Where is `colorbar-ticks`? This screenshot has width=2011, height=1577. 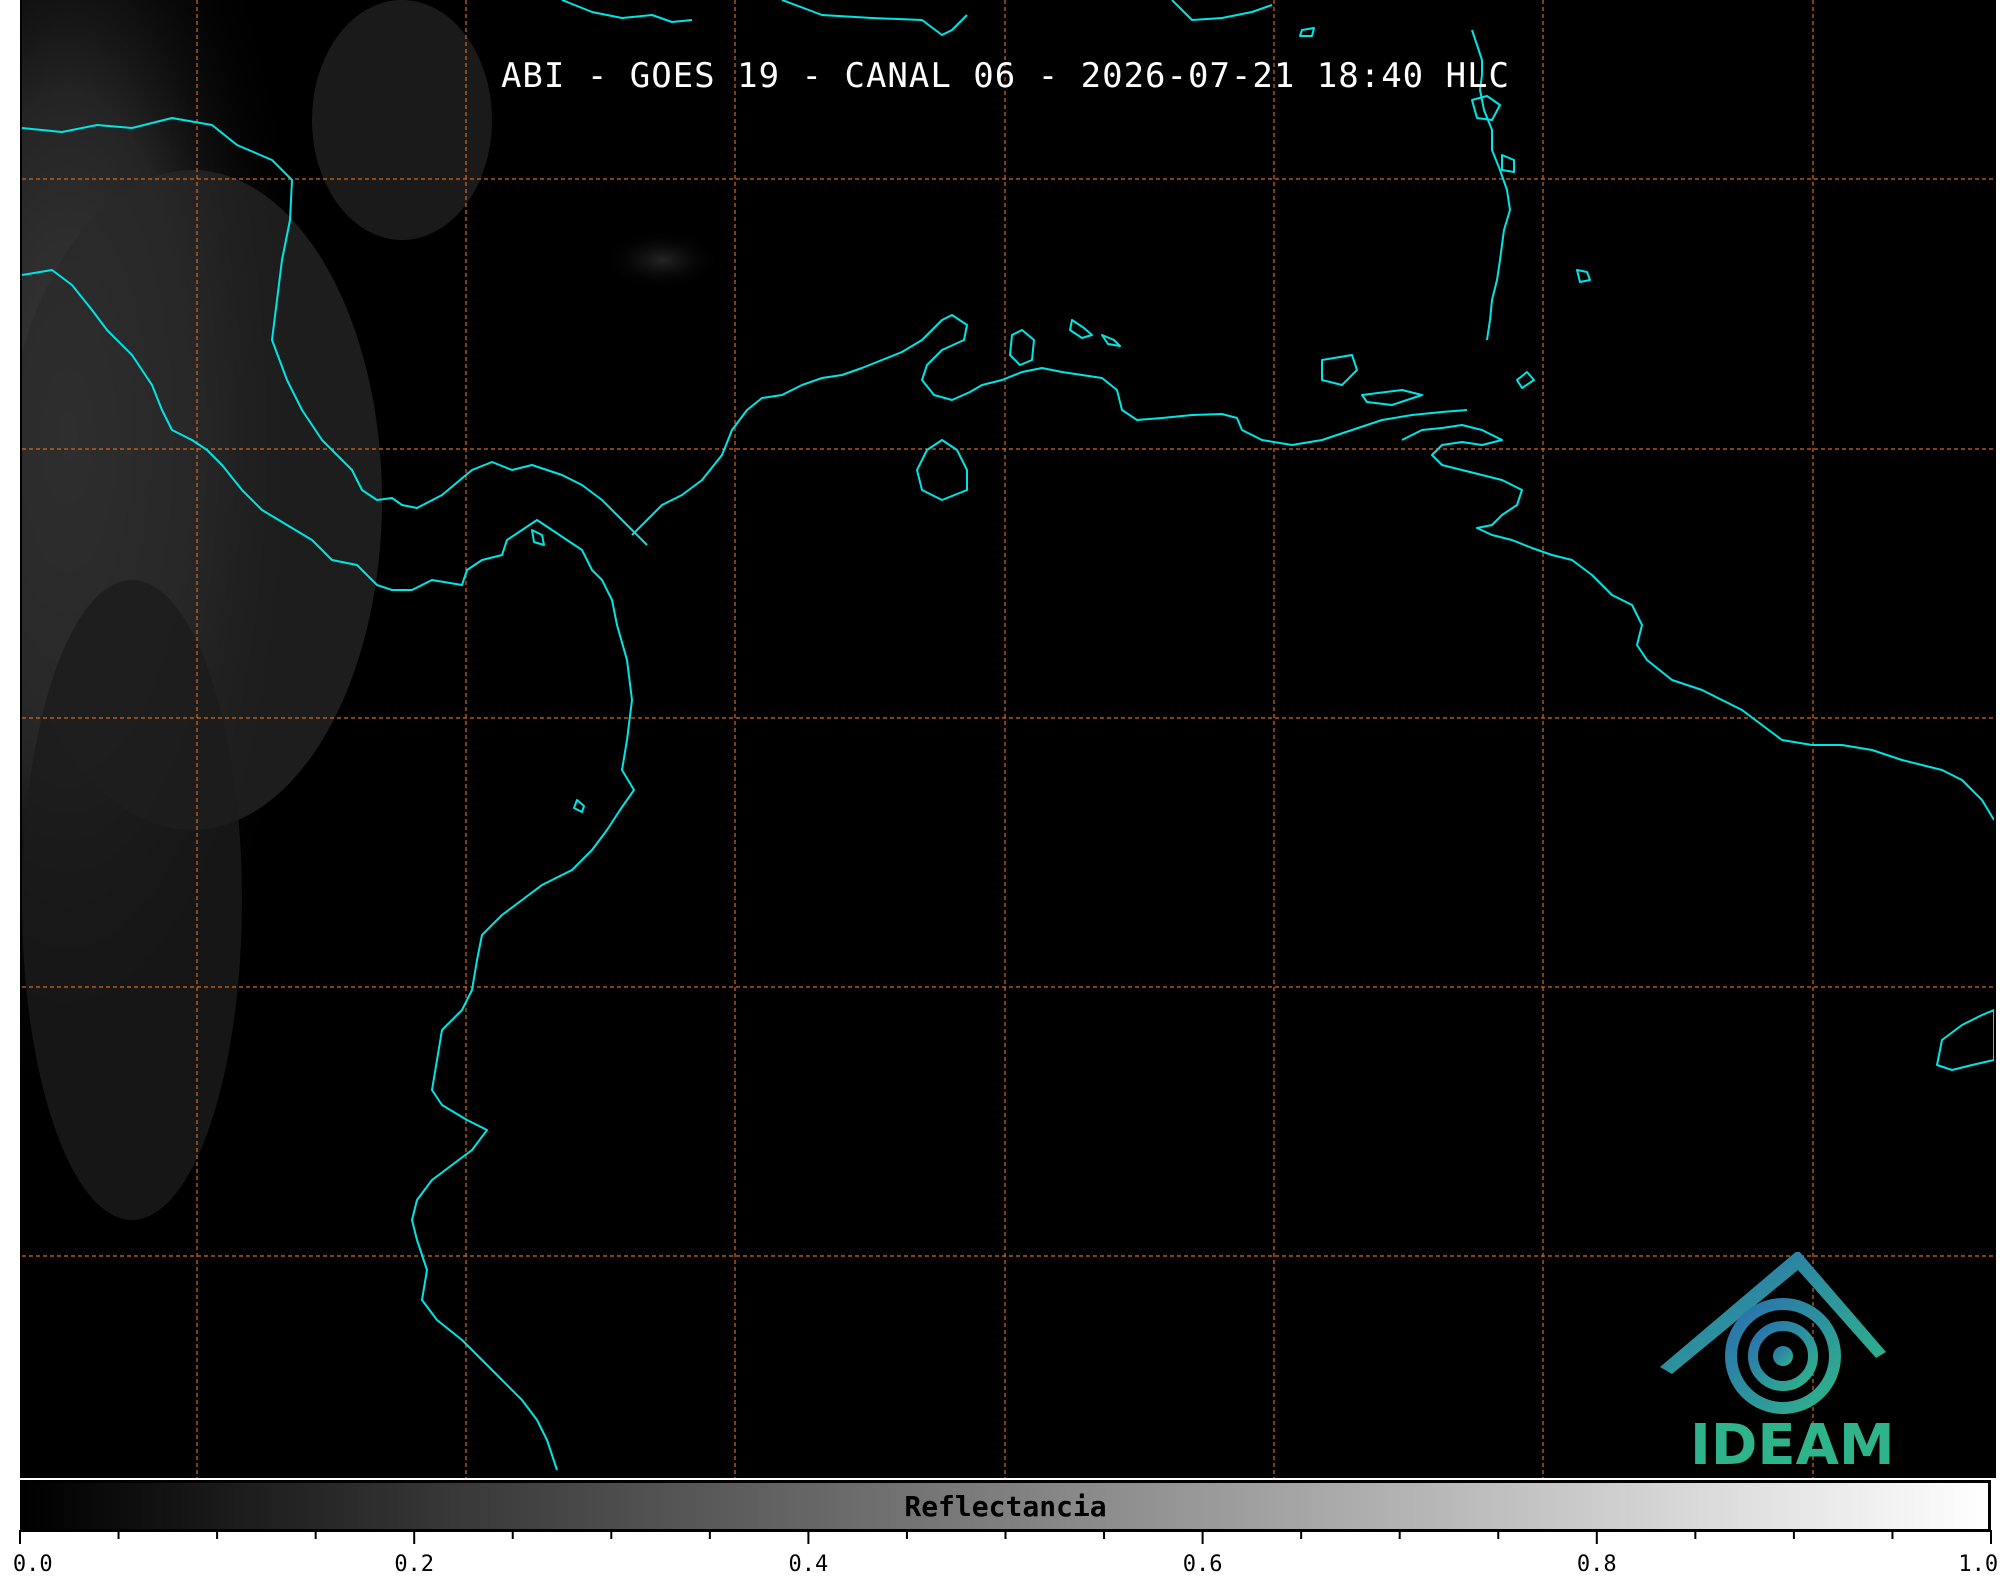 colorbar-ticks is located at coordinates (1005, 1537).